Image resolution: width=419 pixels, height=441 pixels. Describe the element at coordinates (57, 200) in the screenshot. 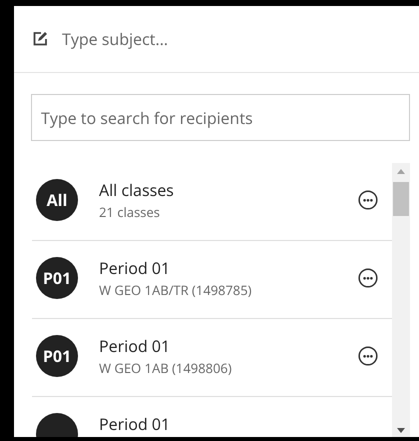

I see `avatar: All` at that location.